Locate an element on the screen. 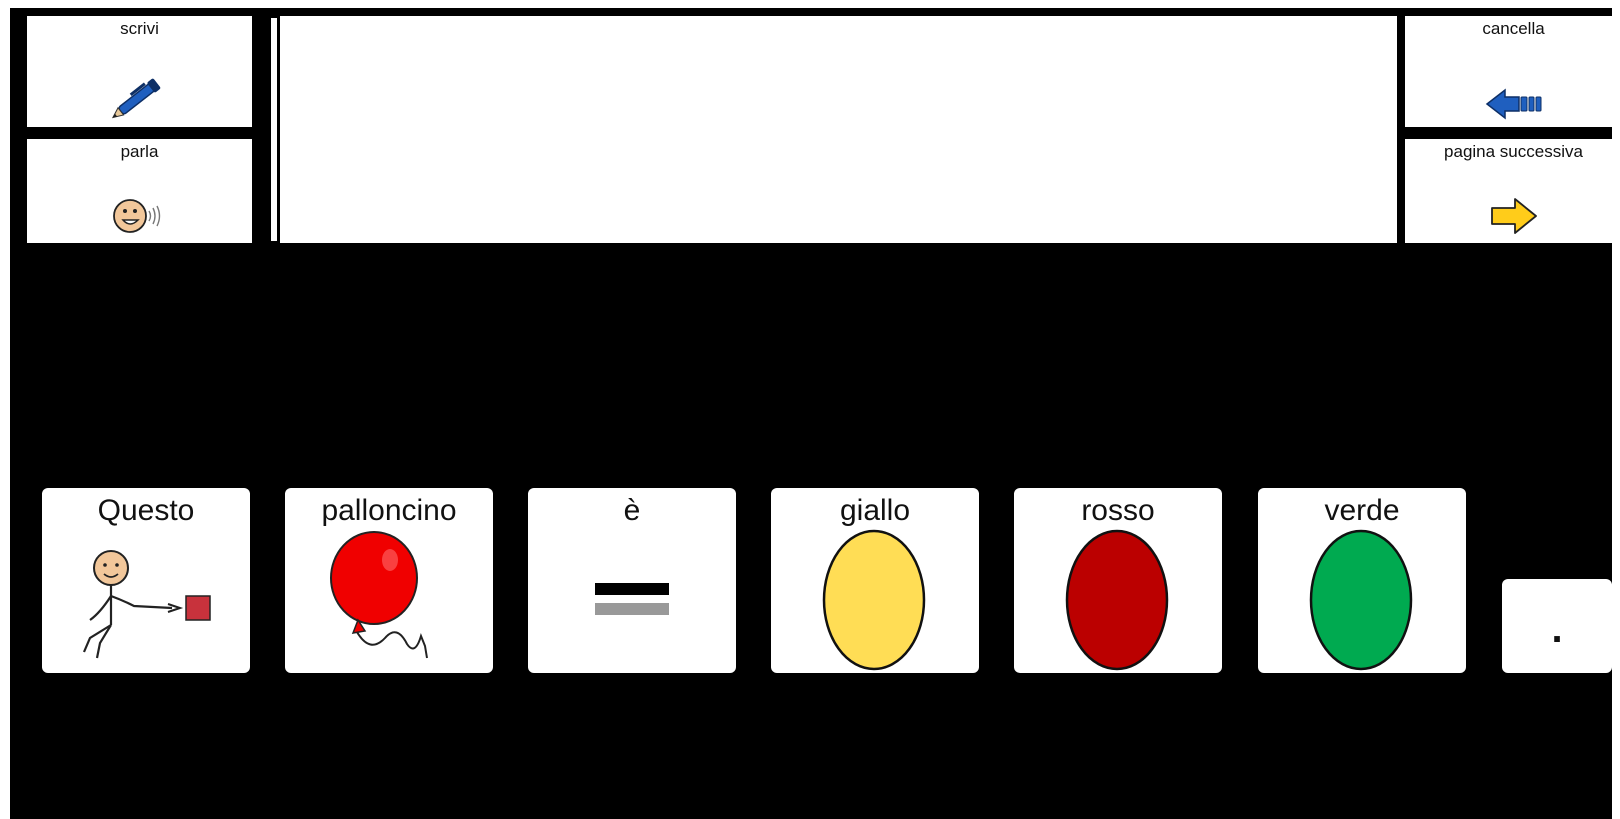 This screenshot has height=819, width=1620. symbol-card-palloncino: palloncino is located at coordinates (389, 580).